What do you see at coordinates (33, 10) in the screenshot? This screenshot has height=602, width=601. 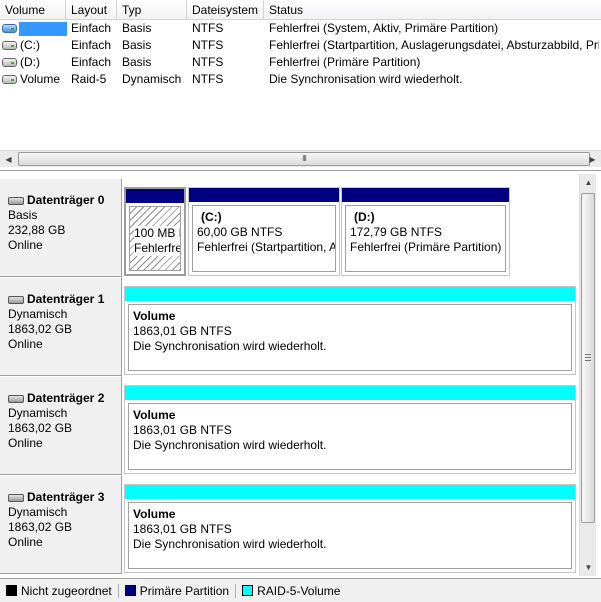 I see `column-header-volume: Volume` at bounding box center [33, 10].